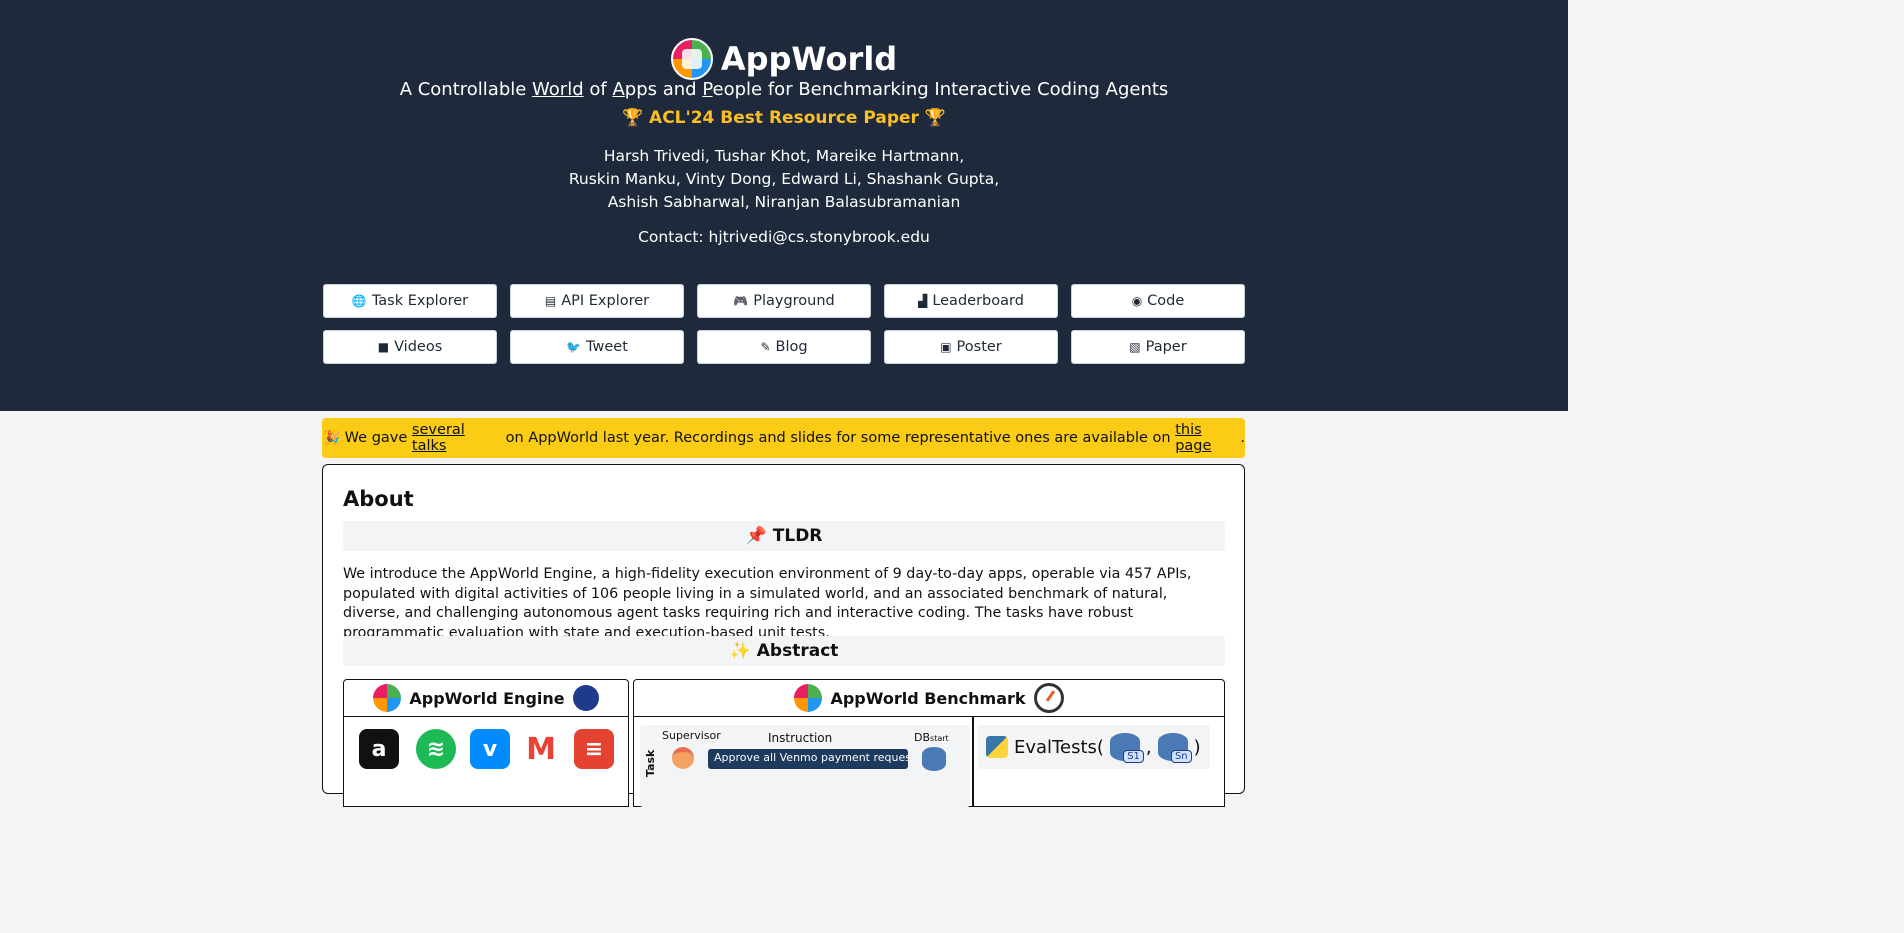 This screenshot has height=933, width=1904. I want to click on database-state-icon: Sn, so click(1174, 748).